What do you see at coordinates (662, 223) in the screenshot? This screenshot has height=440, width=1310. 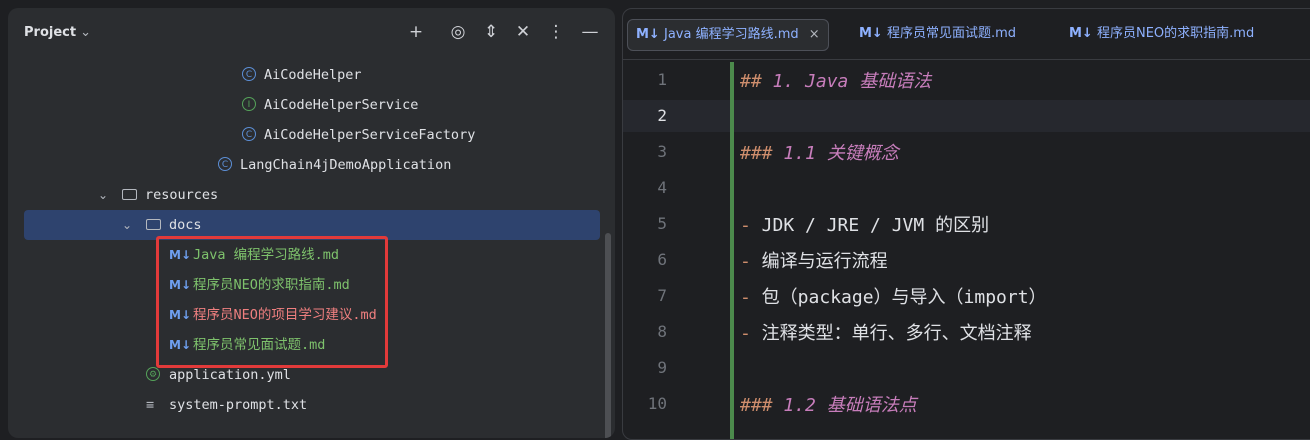 I see `line-number: 5` at bounding box center [662, 223].